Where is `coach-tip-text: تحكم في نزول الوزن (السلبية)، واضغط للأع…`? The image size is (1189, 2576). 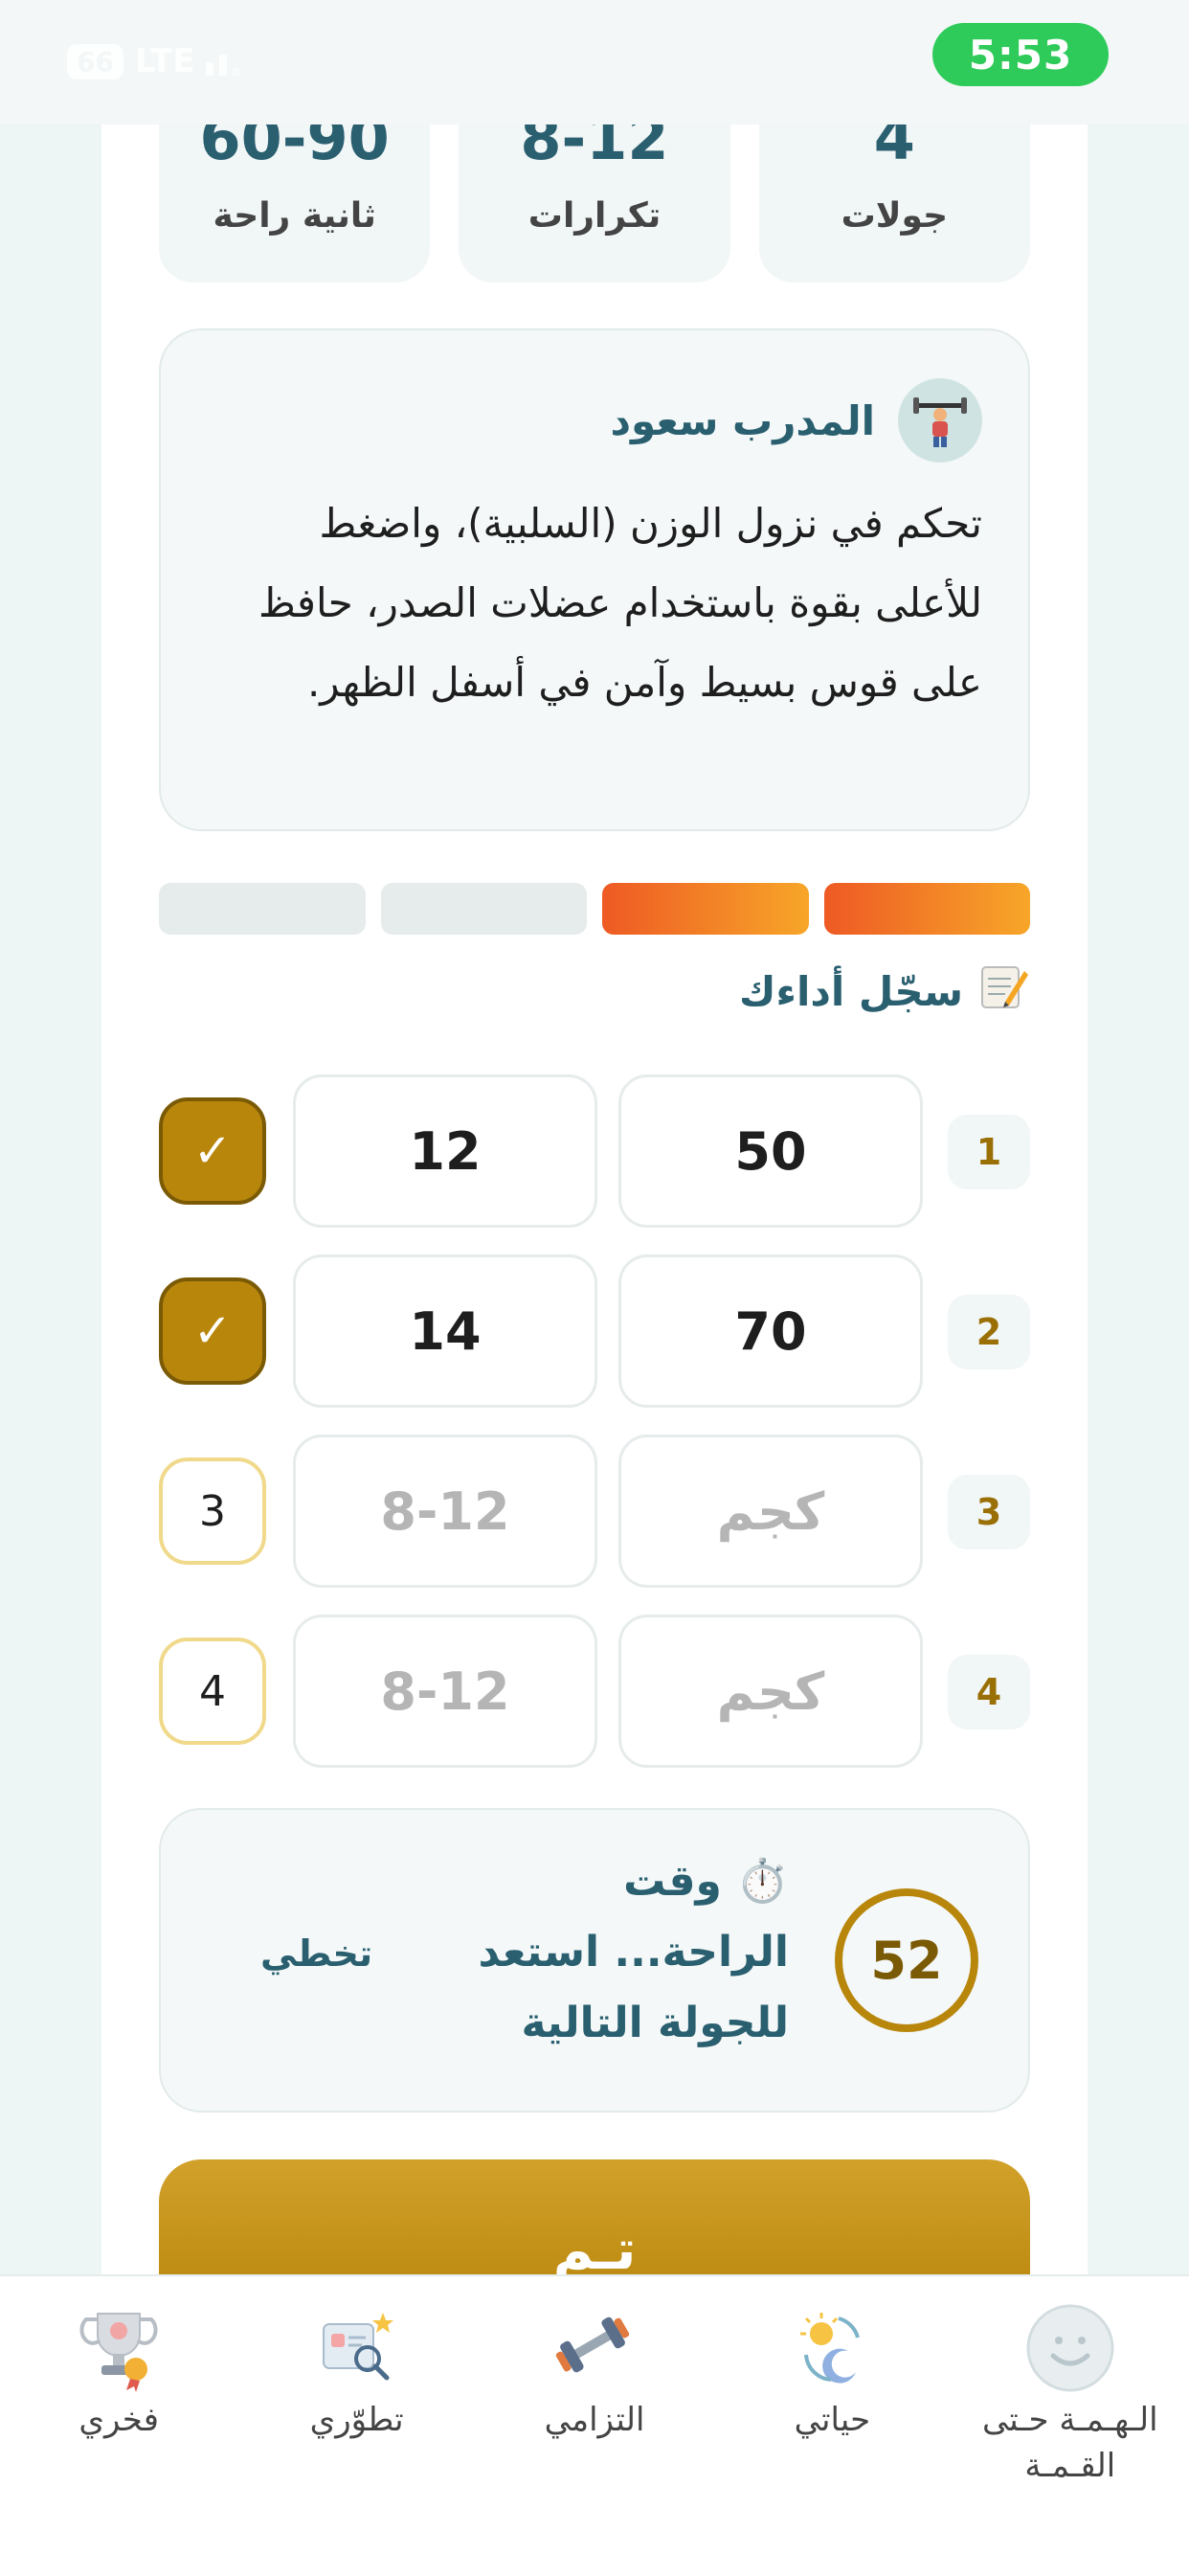 coach-tip-text: تحكم في نزول الوزن (السلبية)، واضغط للأع… is located at coordinates (620, 603).